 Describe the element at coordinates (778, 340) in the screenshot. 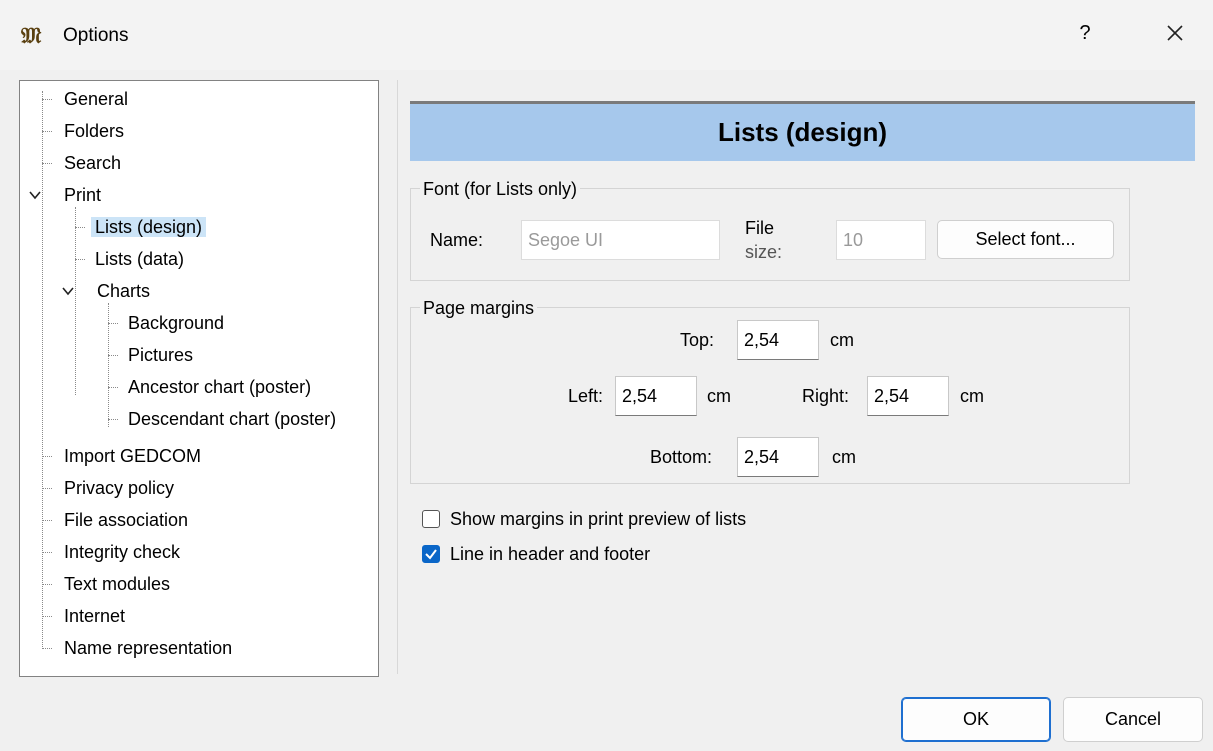

I see `margin-top-field: 2,54` at that location.